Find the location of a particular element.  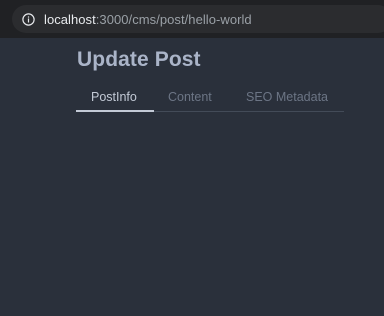

info-icon is located at coordinates (28, 19).